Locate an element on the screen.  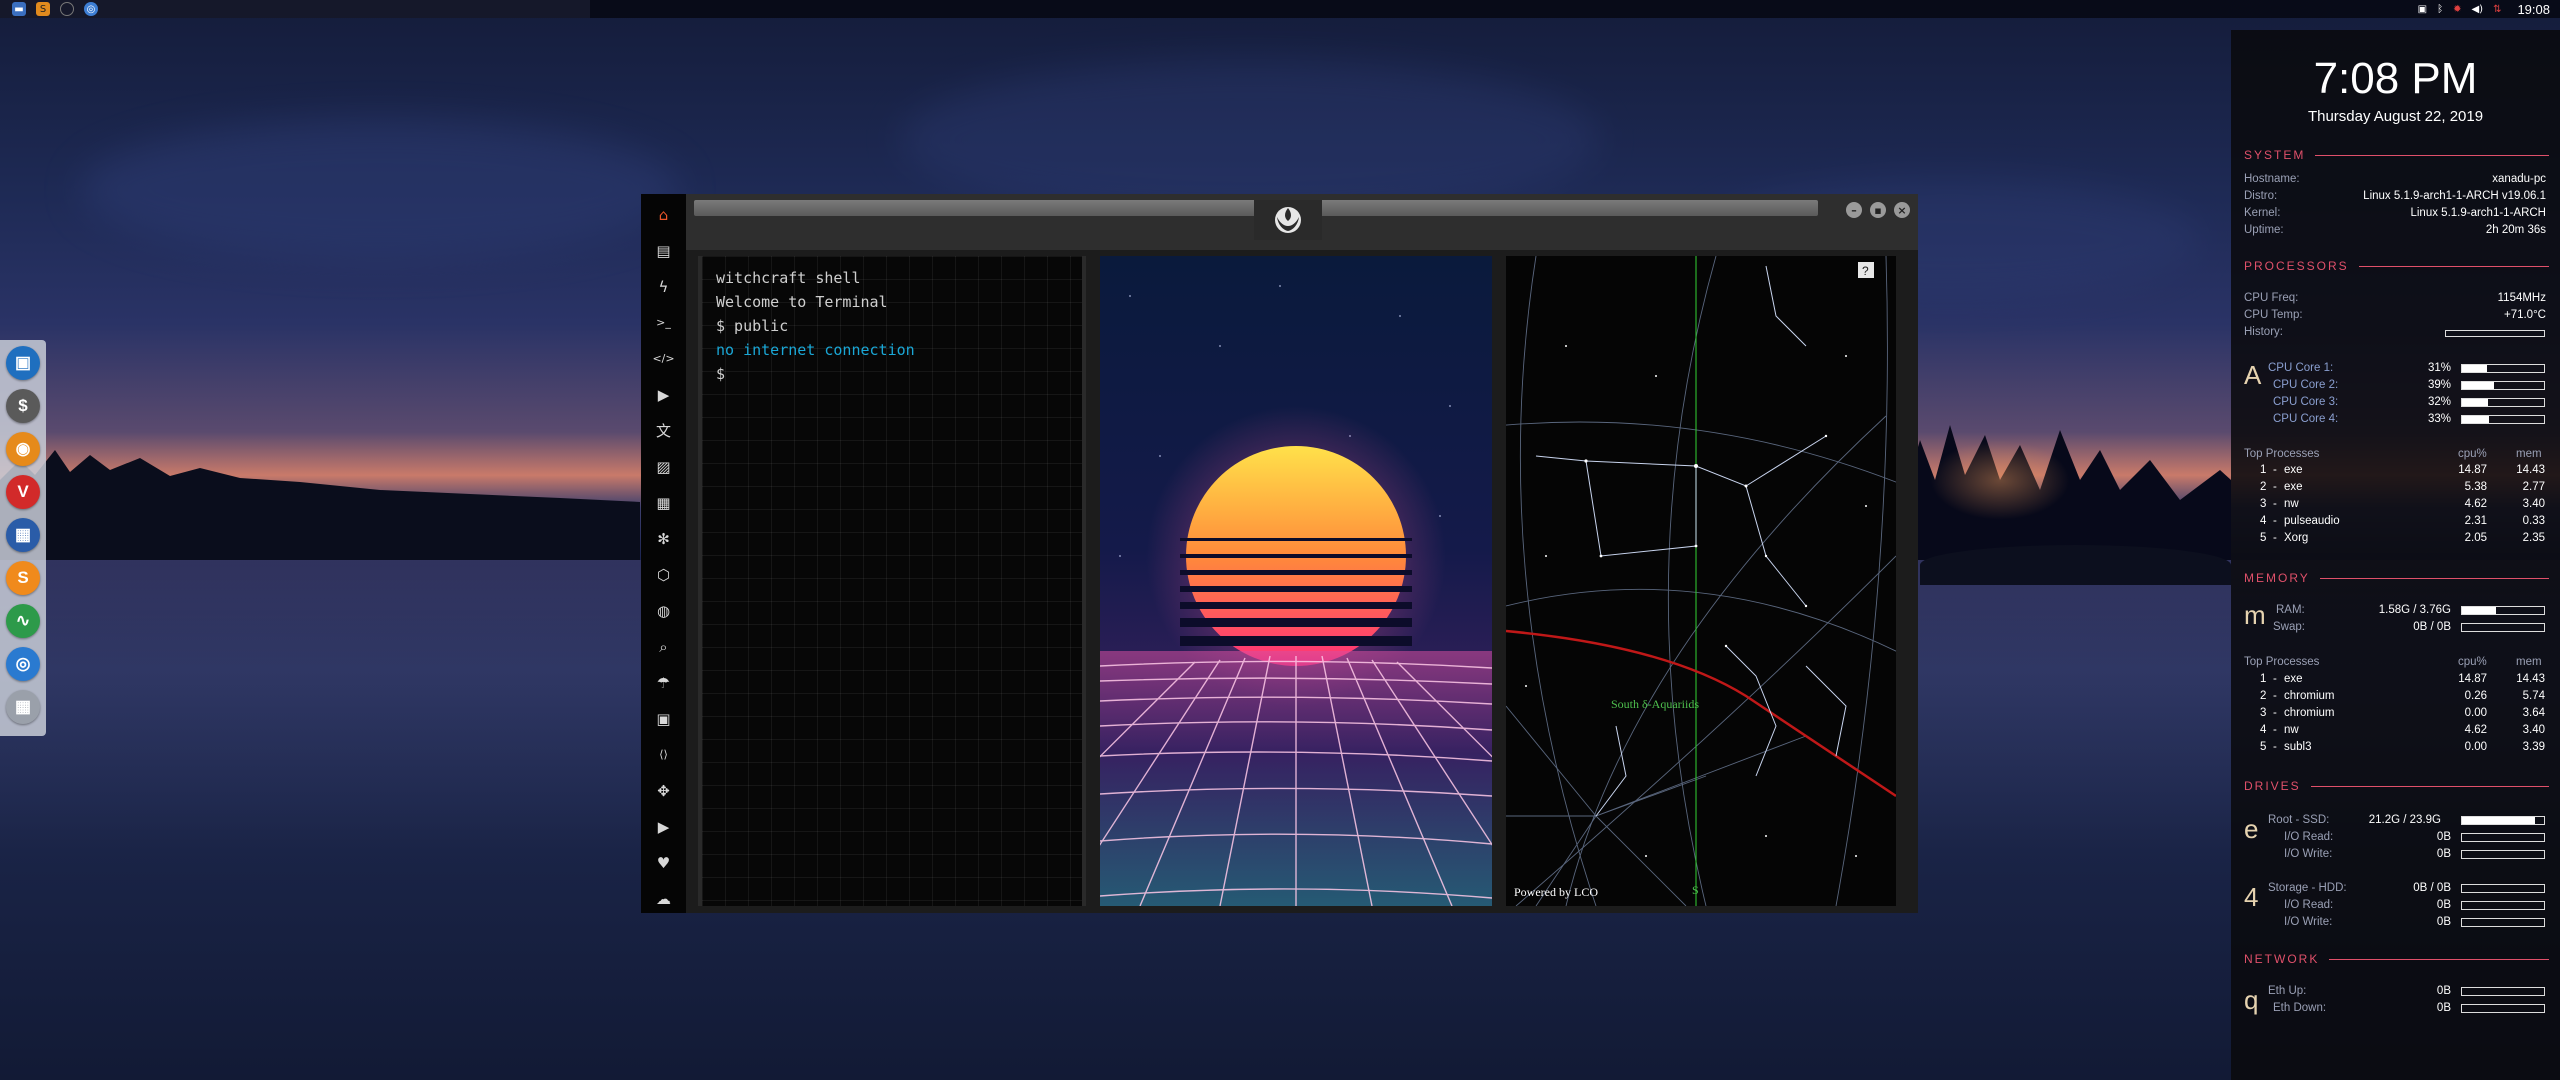
code-icon: </> is located at coordinates (663, 358).